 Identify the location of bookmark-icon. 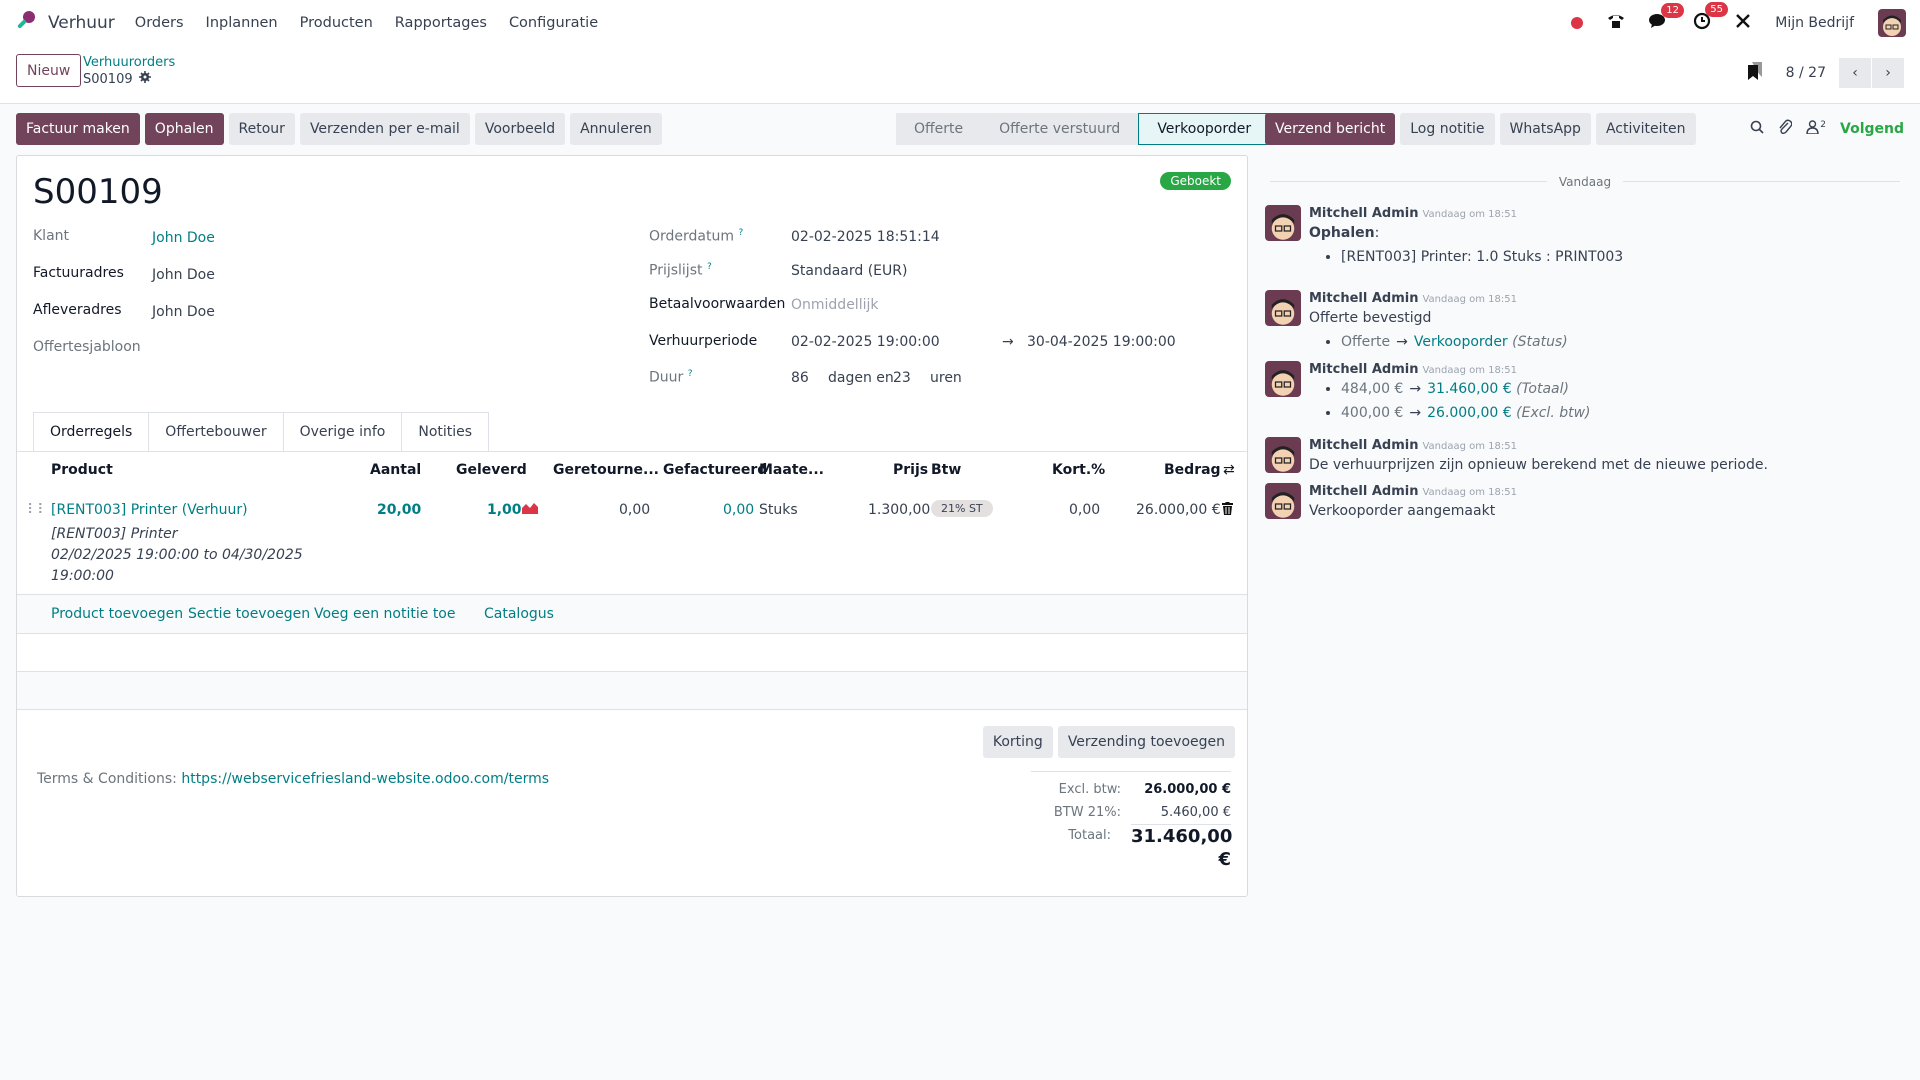
(1754, 73).